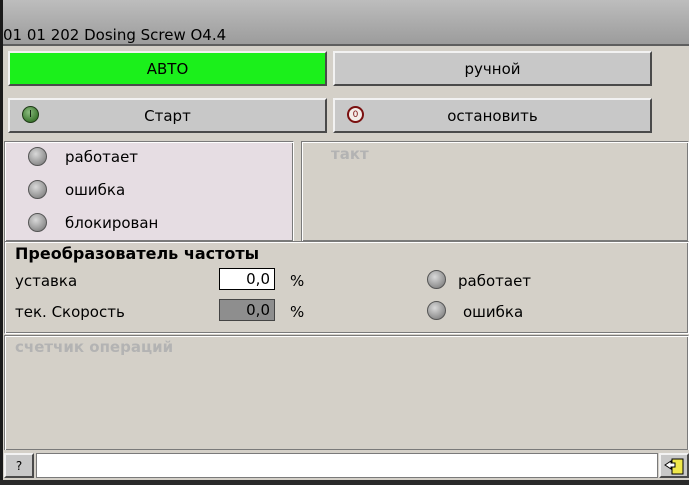  What do you see at coordinates (112, 223) in the screenshot?
I see `blocked-label: блокирован` at bounding box center [112, 223].